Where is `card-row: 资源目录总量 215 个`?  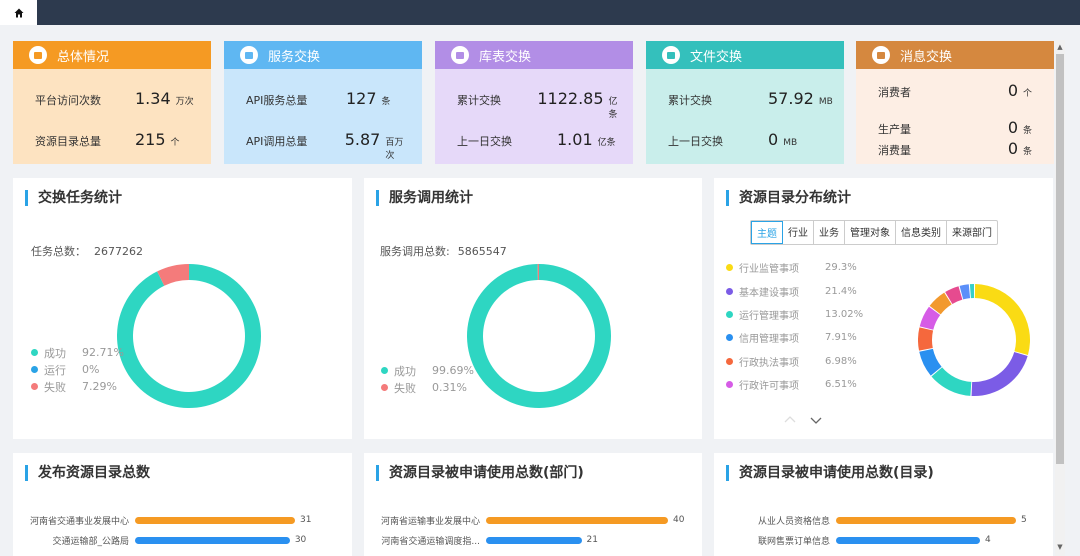 card-row: 资源目录总量 215 个 is located at coordinates (118, 139).